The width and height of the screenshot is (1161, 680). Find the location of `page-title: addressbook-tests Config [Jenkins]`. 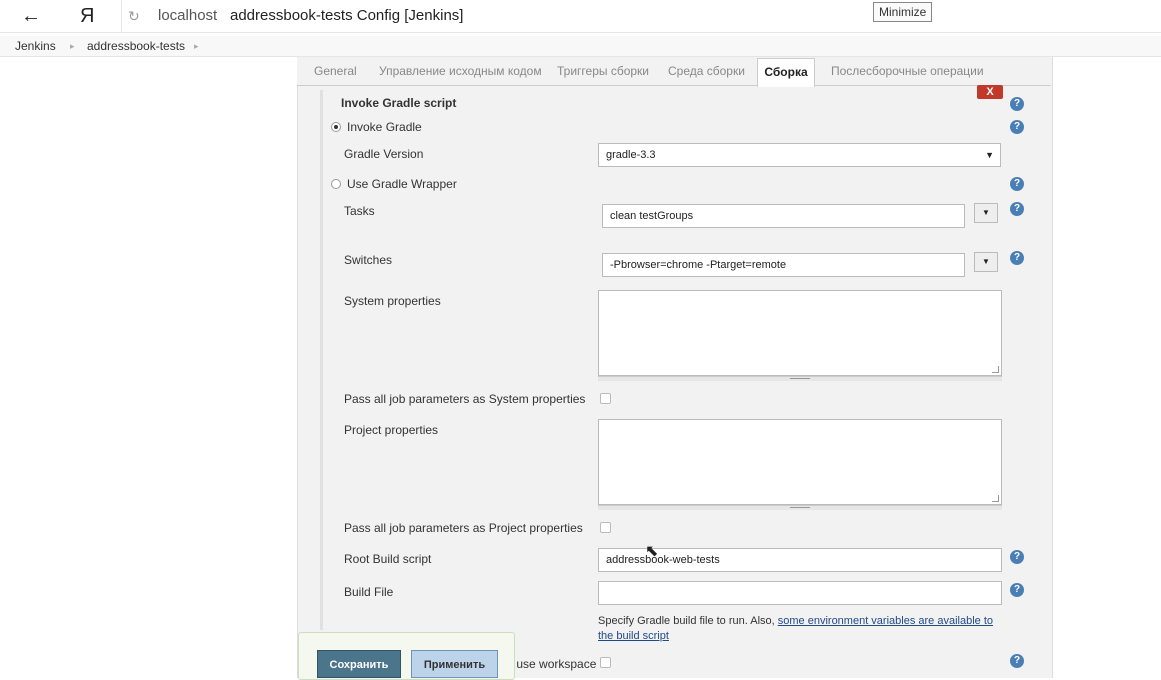

page-title: addressbook-tests Config [Jenkins] is located at coordinates (347, 15).